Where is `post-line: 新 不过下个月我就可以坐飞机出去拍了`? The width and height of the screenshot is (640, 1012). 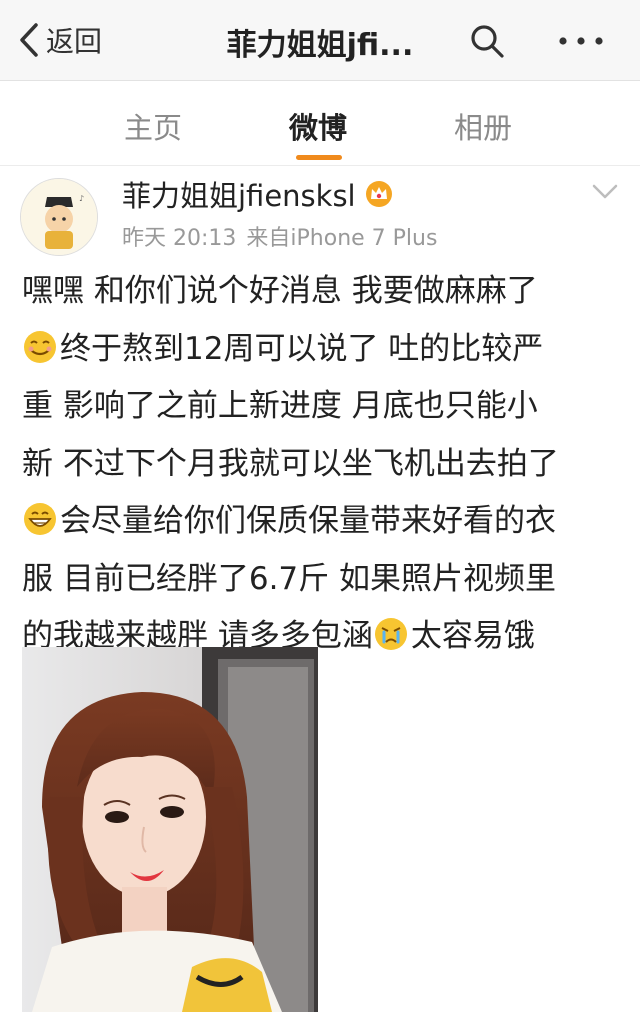
post-line: 新 不过下个月我就可以坐飞机出去拍了 is located at coordinates (290, 463).